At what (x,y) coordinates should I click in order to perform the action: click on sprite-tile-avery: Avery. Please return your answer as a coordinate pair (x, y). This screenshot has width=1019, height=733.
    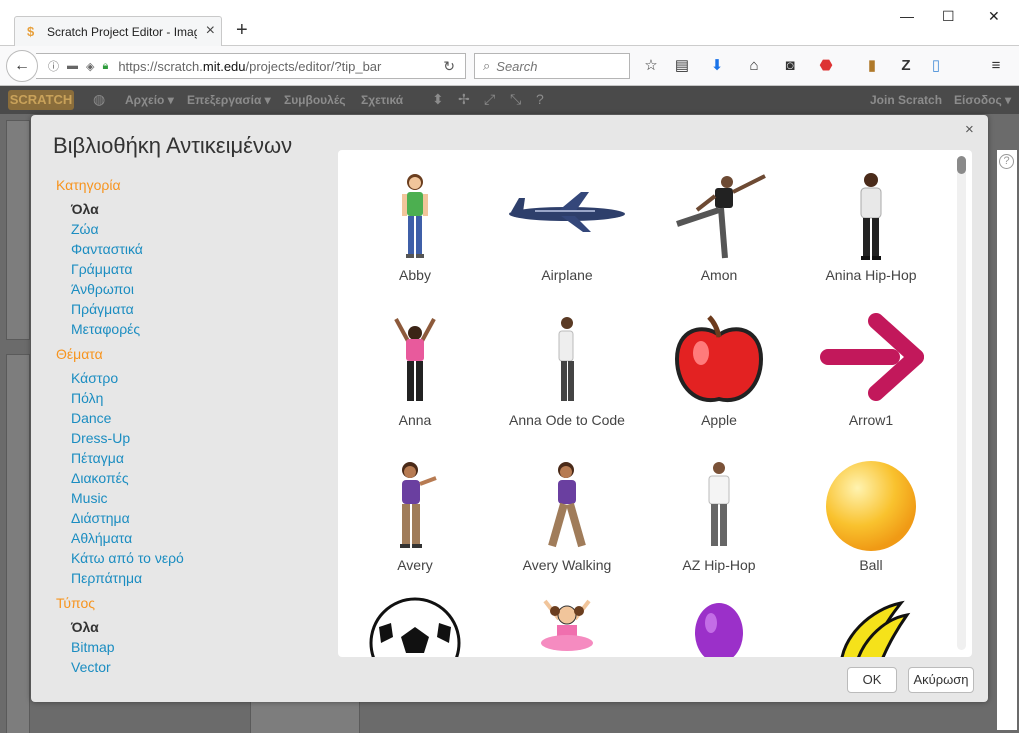
    Looking at the image, I should click on (415, 512).